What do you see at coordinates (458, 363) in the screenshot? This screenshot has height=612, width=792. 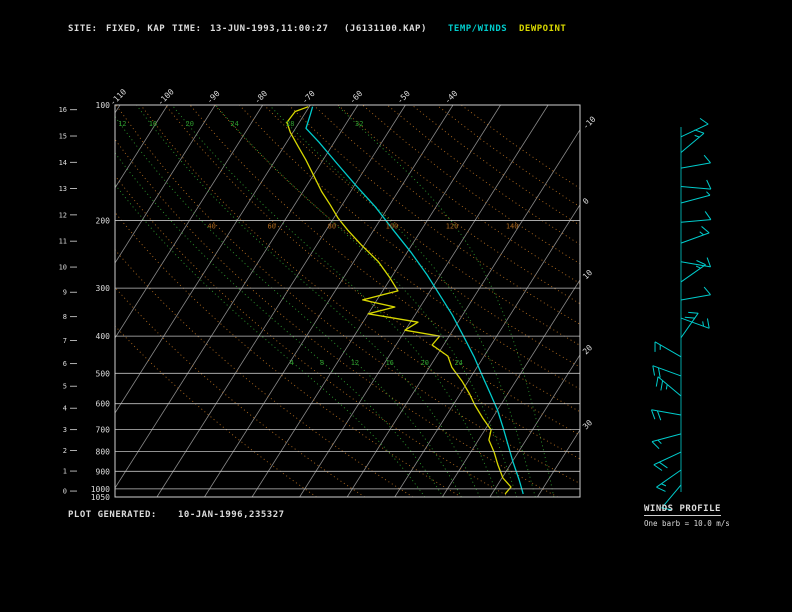 I see `moist-adiabat-label: 24` at bounding box center [458, 363].